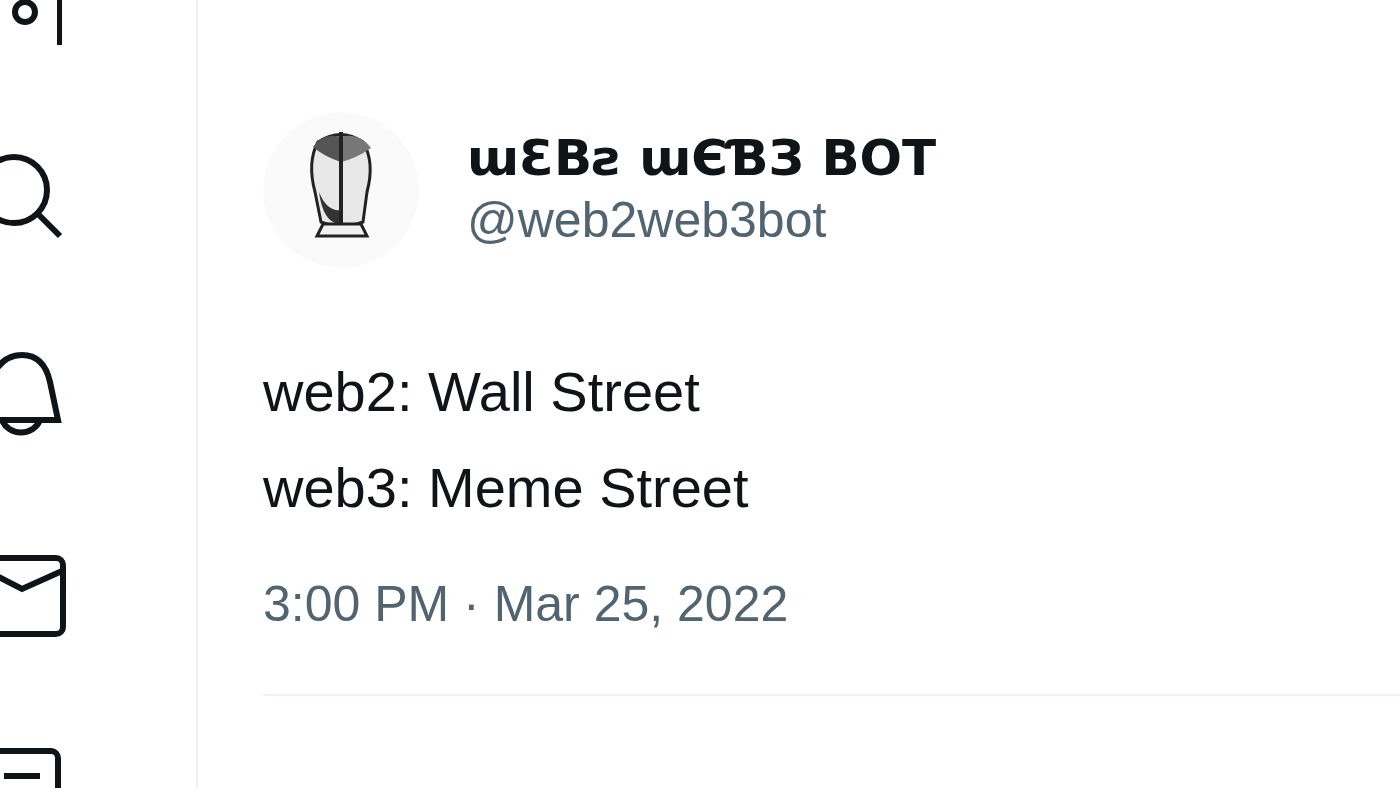 This screenshot has height=788, width=1400. Describe the element at coordinates (702, 158) in the screenshot. I see `author-name: ɯƐBƨ ɯЄƁЗ BOT` at that location.